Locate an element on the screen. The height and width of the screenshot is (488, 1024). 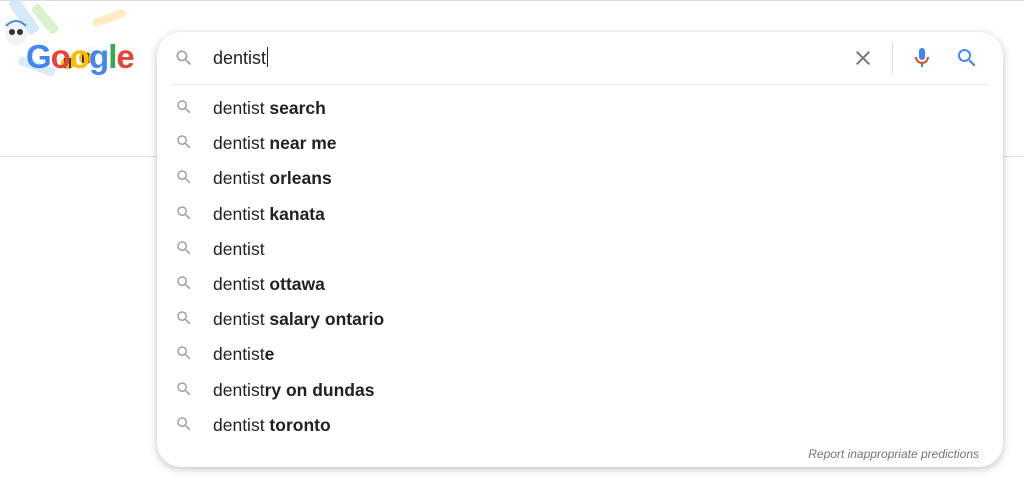
report-predictions-link: Report inappropriate predictions is located at coordinates (893, 454).